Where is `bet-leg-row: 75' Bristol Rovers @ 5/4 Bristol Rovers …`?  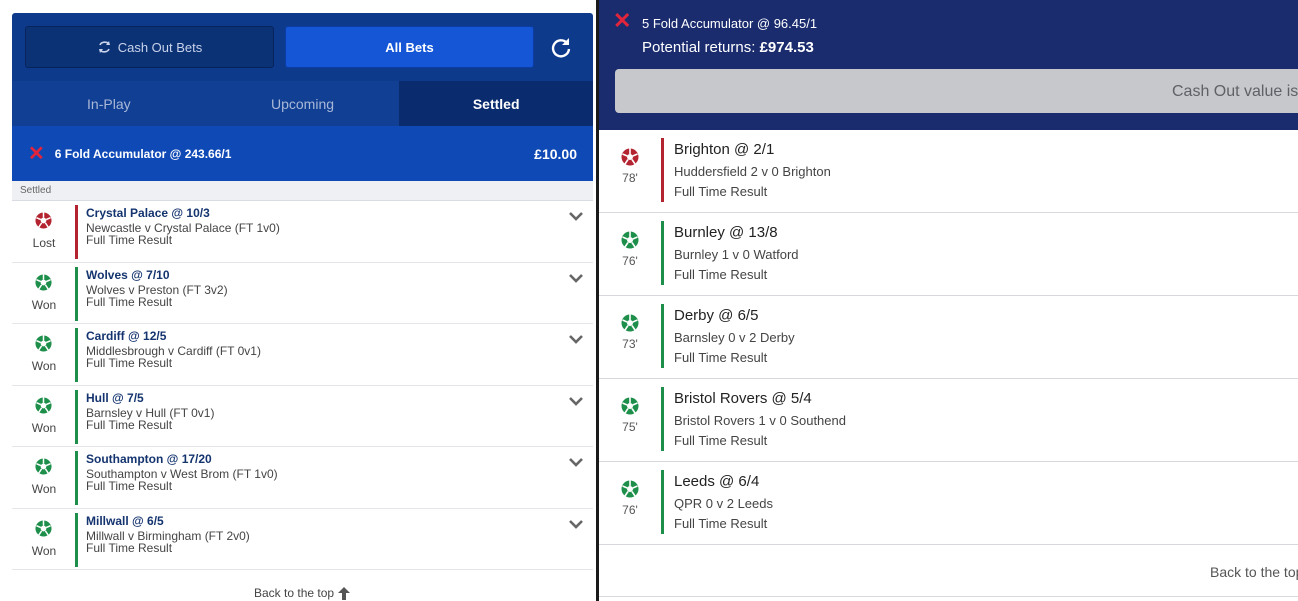 bet-leg-row: 75' Bristol Rovers @ 5/4 Bristol Rovers … is located at coordinates (948, 420).